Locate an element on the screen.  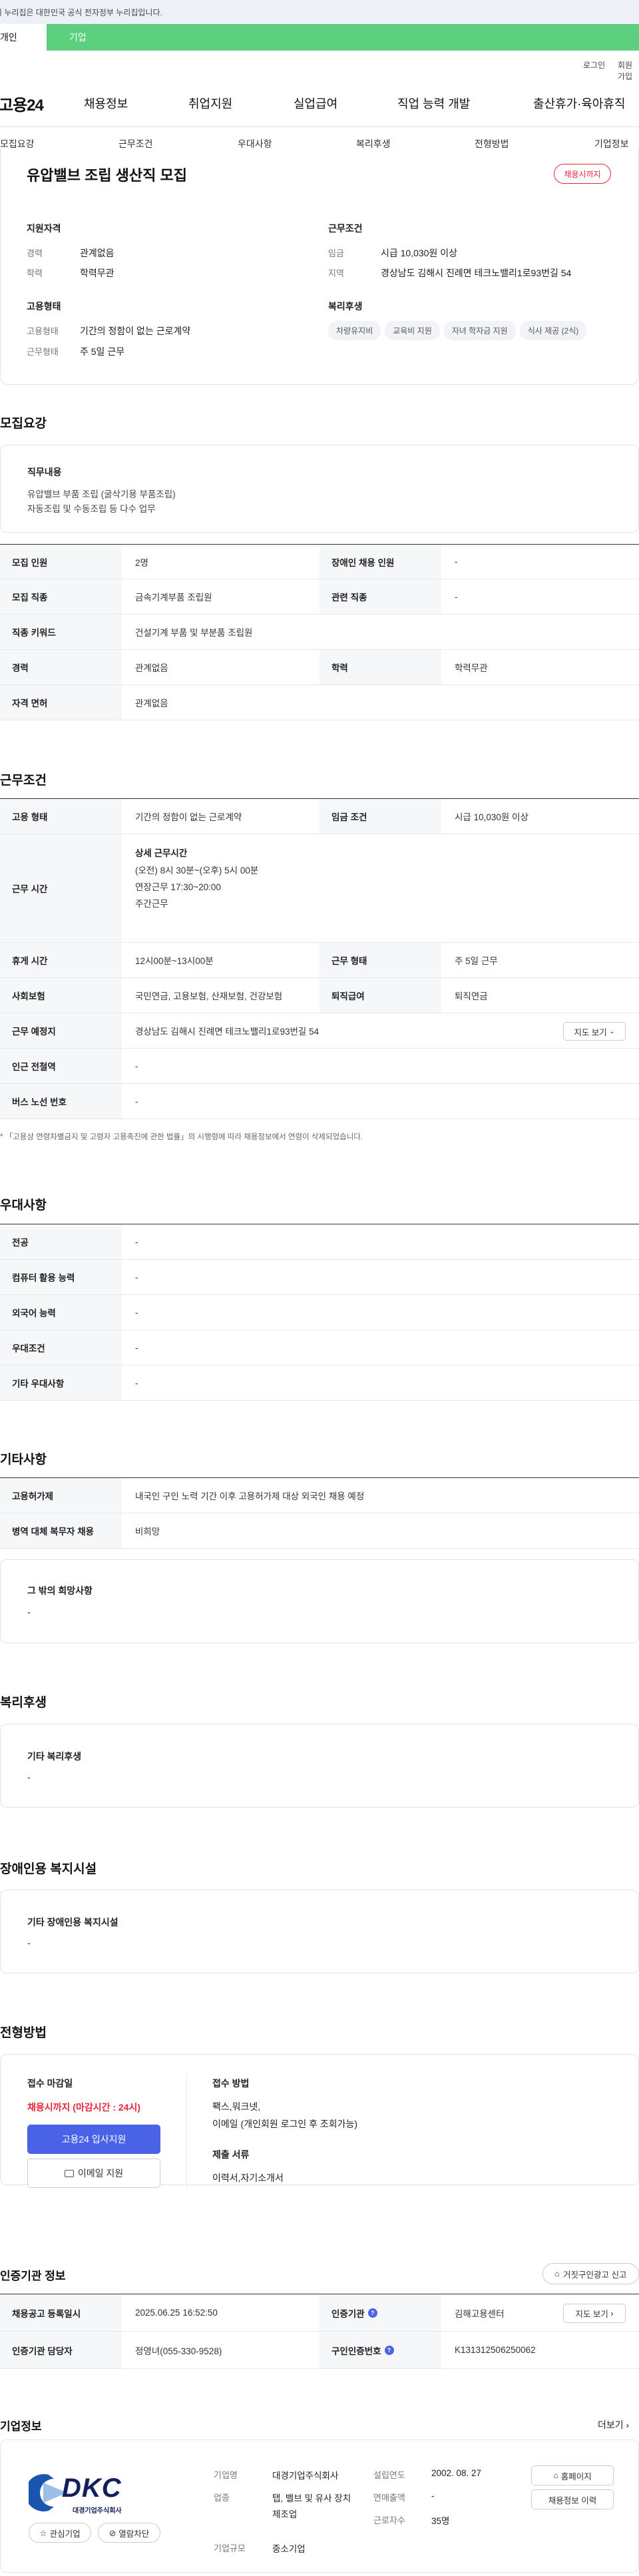
gov-banner: 이 누리집은 대한민국 공식 전자정부 누리집입니다. is located at coordinates (319, 12).